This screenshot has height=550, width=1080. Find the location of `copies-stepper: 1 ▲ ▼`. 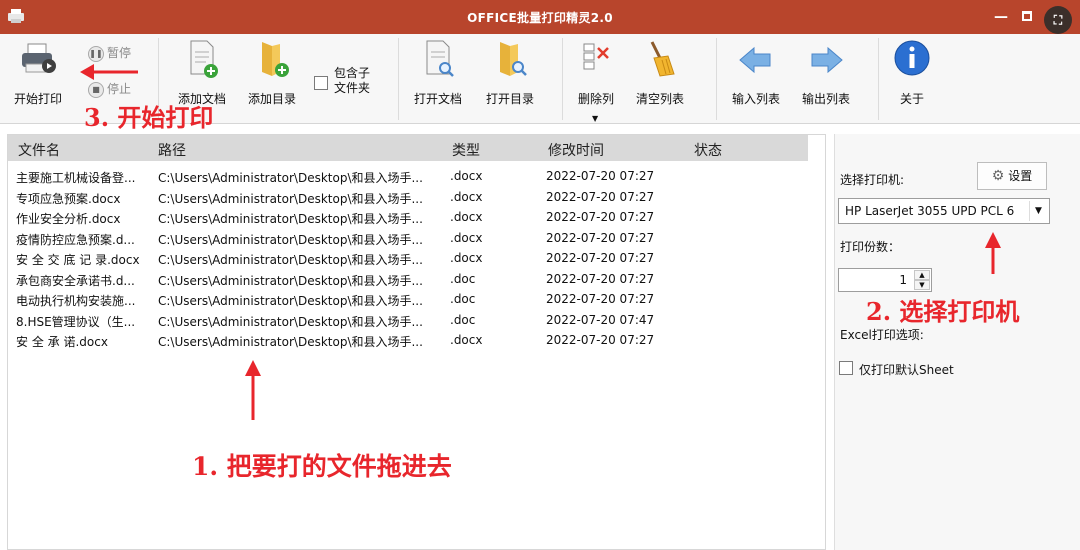

copies-stepper: 1 ▲ ▼ is located at coordinates (885, 280).